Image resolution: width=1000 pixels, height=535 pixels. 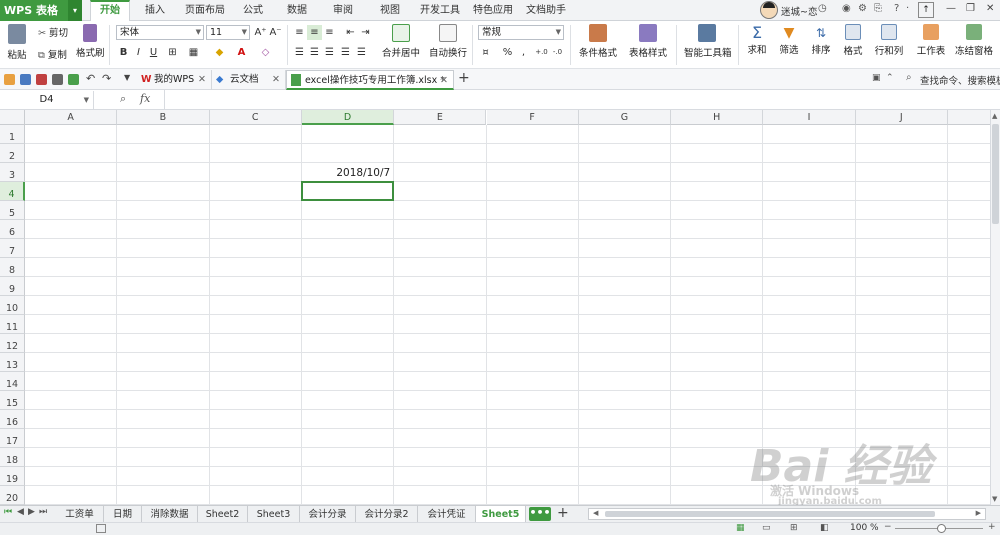 What do you see at coordinates (448, 41) in the screenshot?
I see `wrap-text-button: 自动换行` at bounding box center [448, 41].